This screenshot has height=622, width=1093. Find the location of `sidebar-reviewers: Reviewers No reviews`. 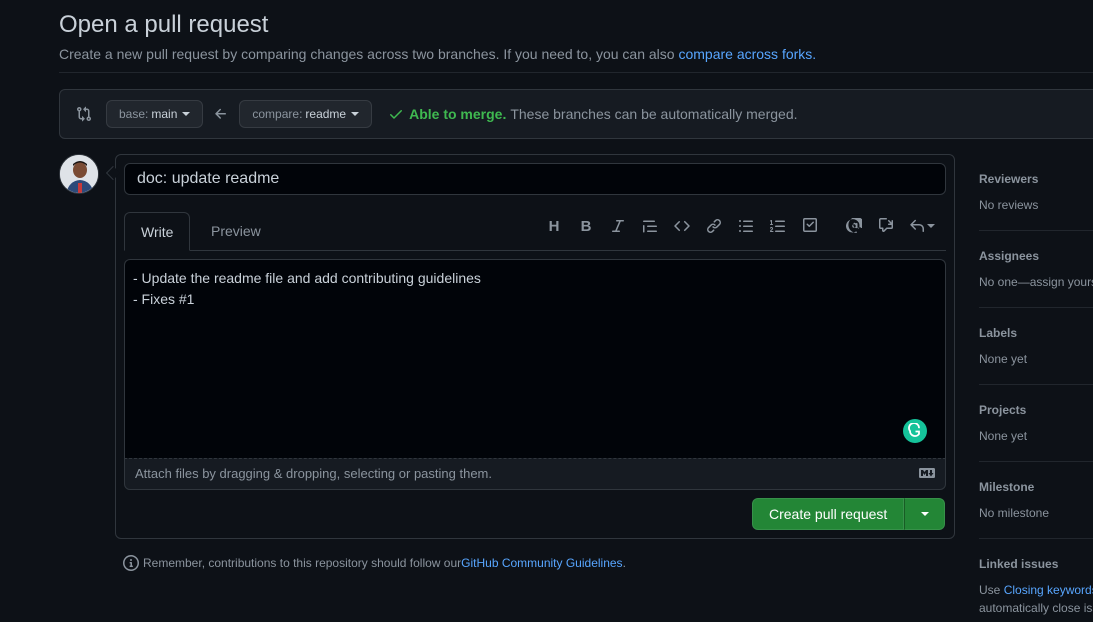

sidebar-reviewers: Reviewers No reviews is located at coordinates (1036, 200).